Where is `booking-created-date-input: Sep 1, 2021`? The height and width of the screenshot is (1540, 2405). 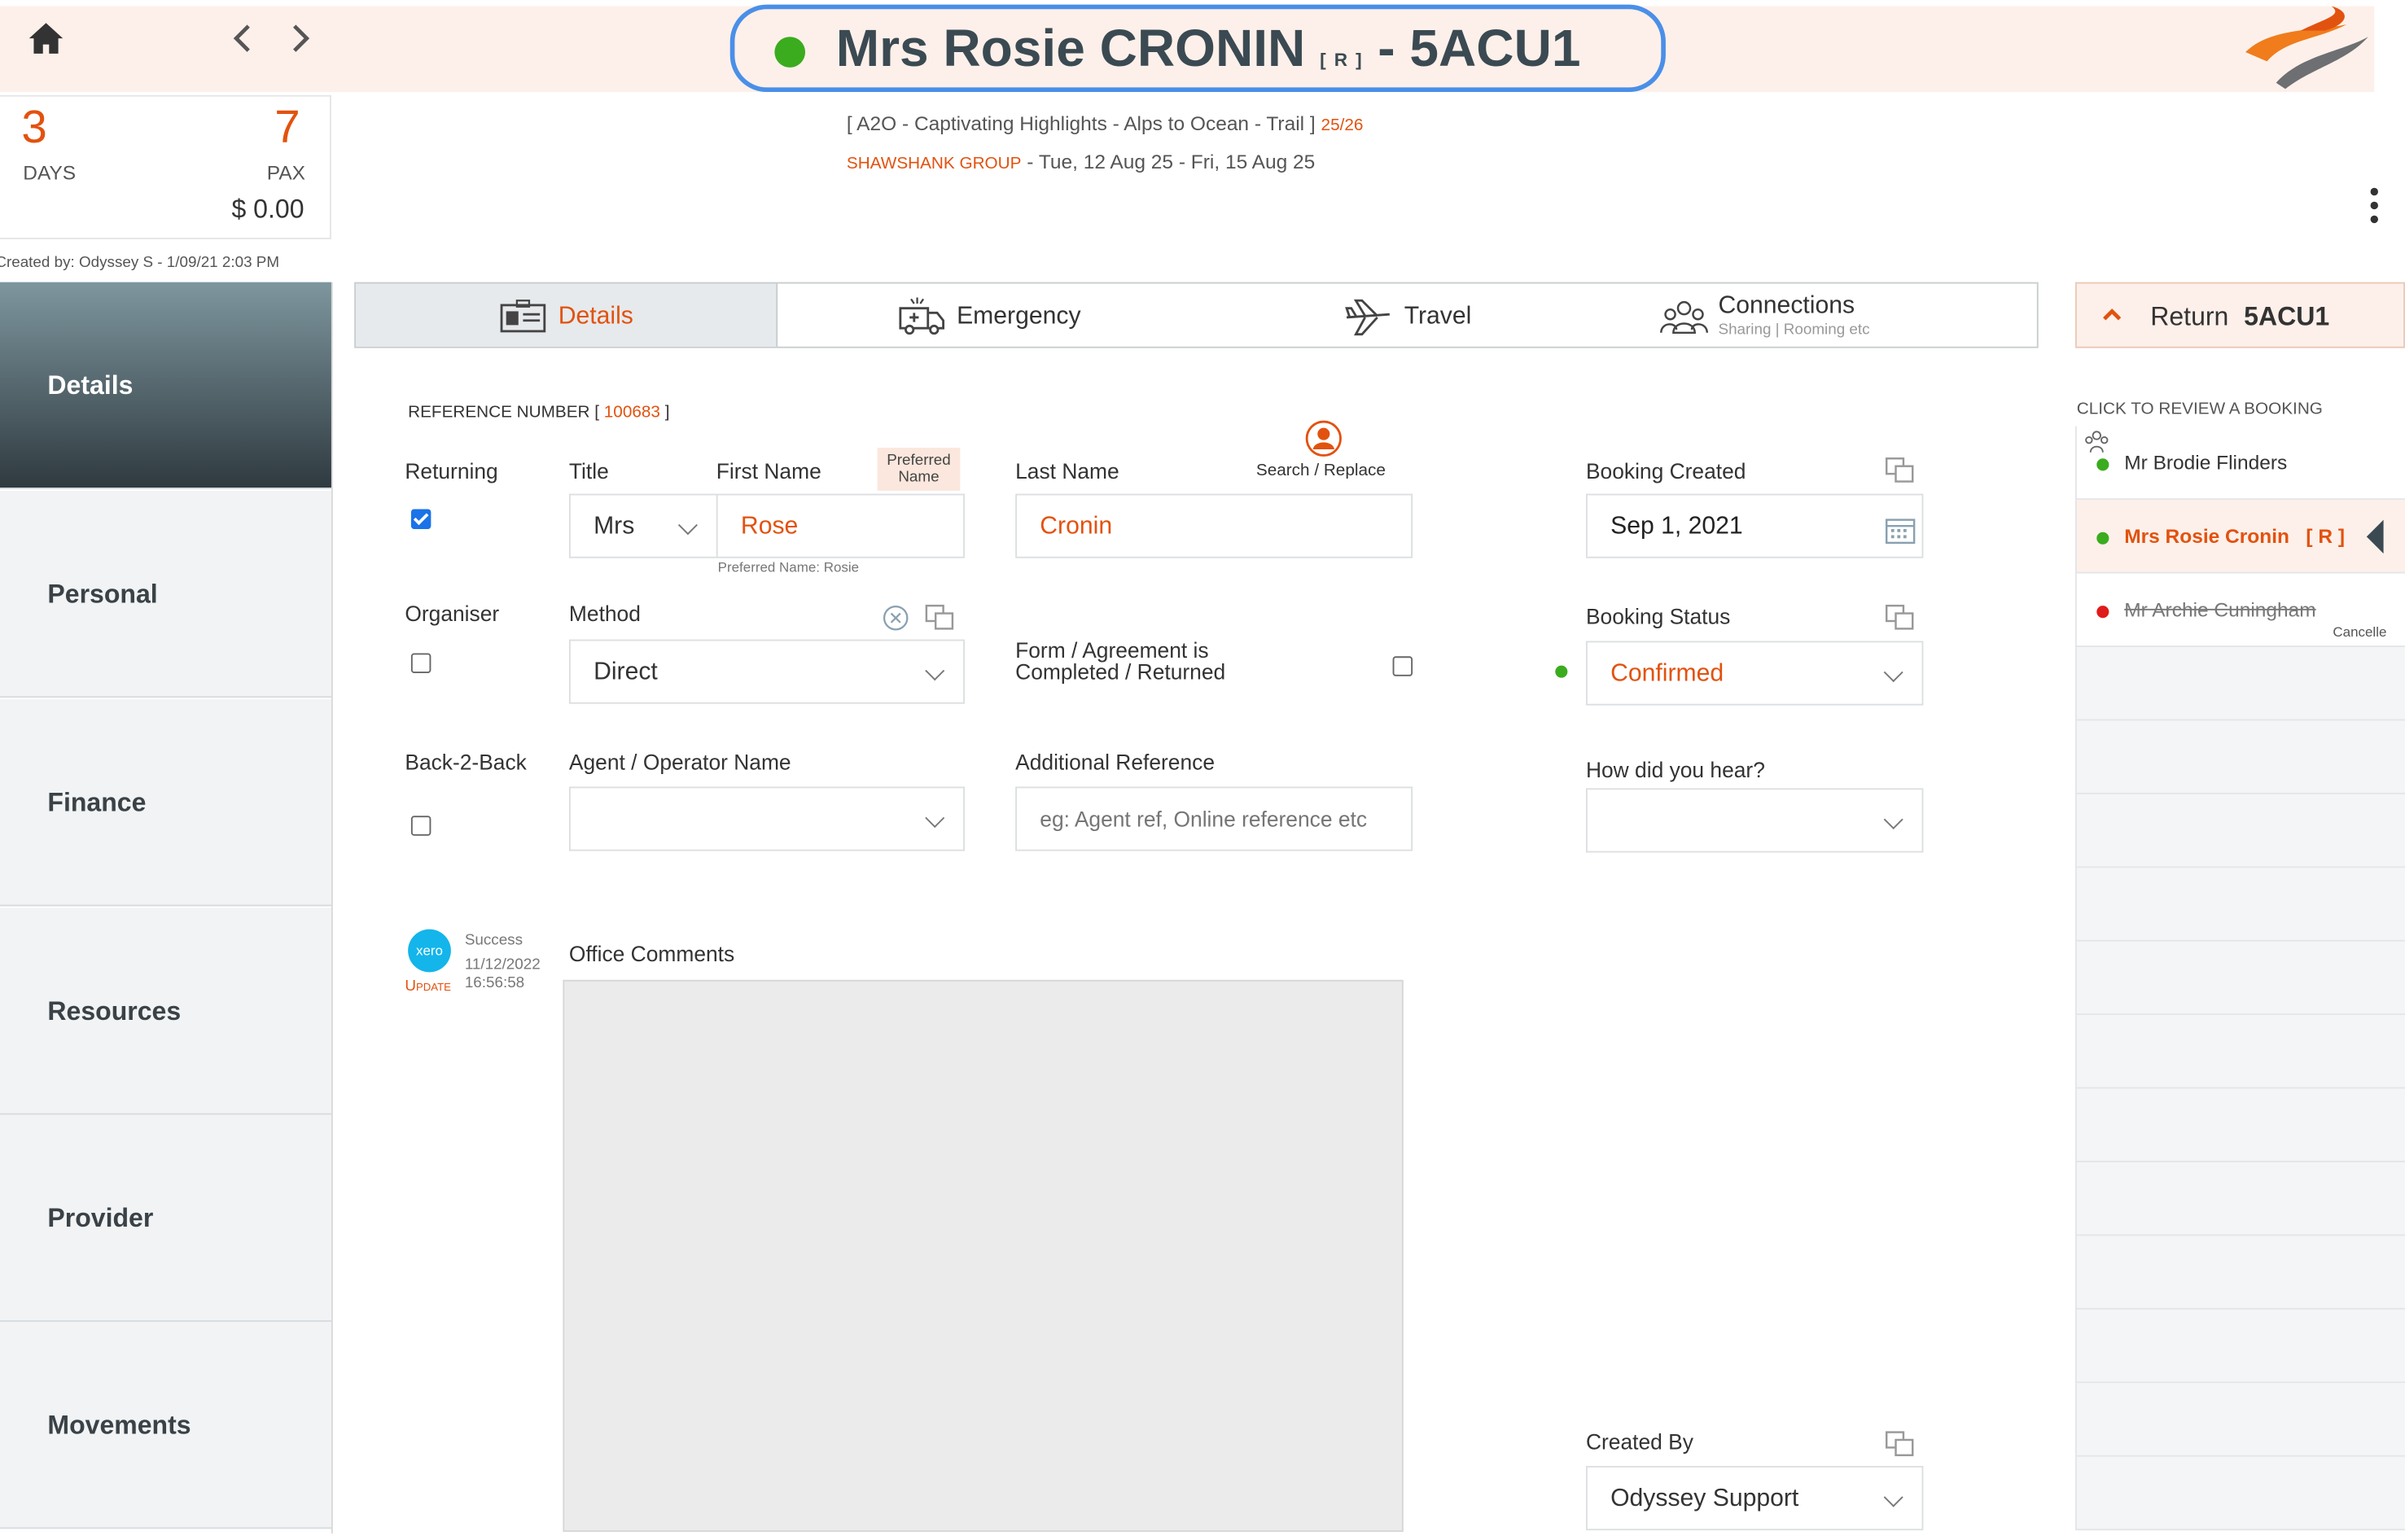 booking-created-date-input: Sep 1, 2021 is located at coordinates (1754, 525).